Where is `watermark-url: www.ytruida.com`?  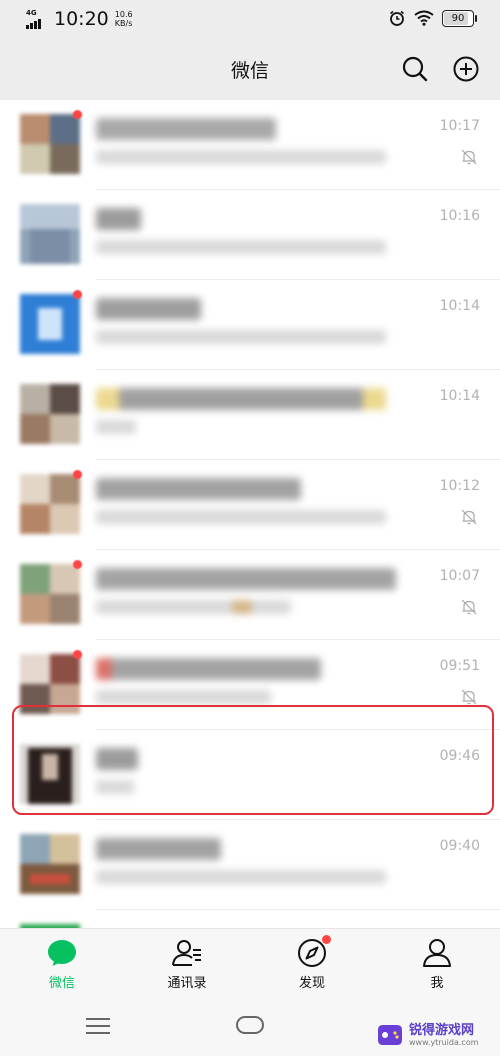 watermark-url: www.ytruida.com is located at coordinates (444, 1042).